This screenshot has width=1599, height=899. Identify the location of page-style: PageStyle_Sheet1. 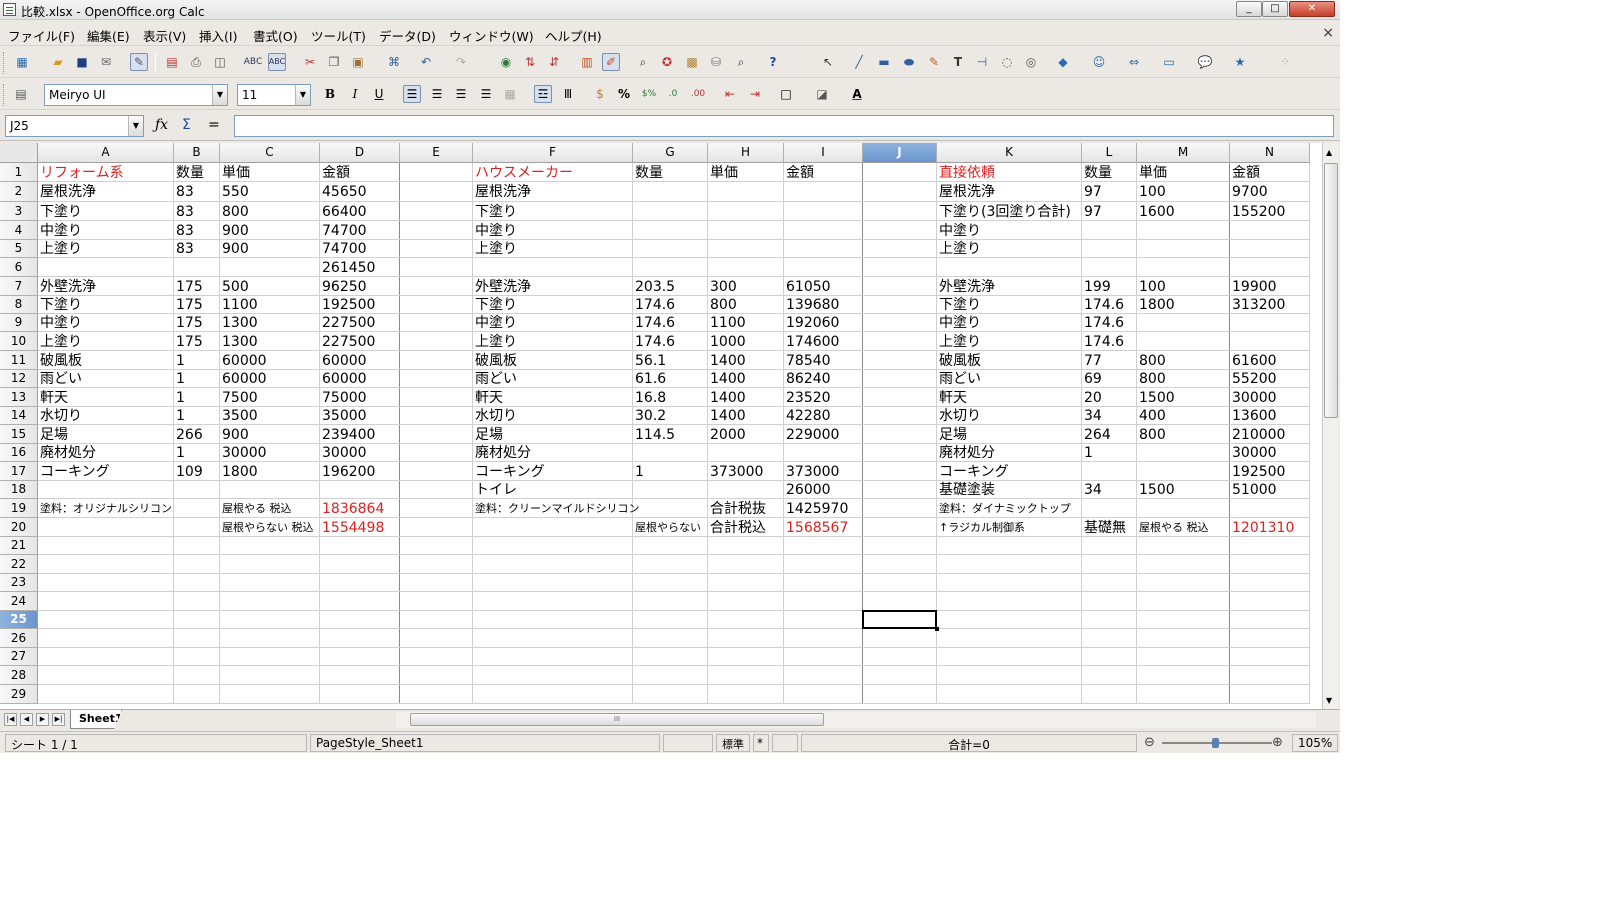
(485, 743).